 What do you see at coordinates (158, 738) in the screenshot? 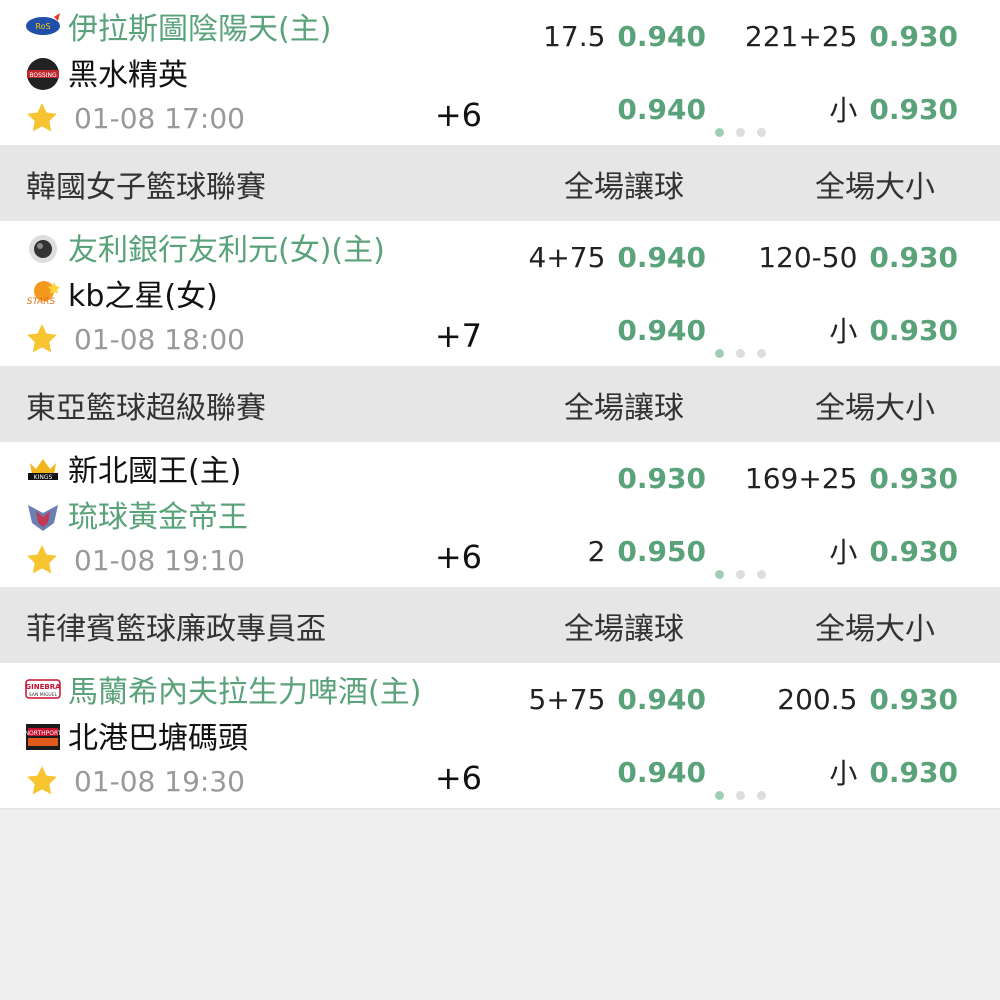
I see `away-team-name: 北港巴塘碼頭` at bounding box center [158, 738].